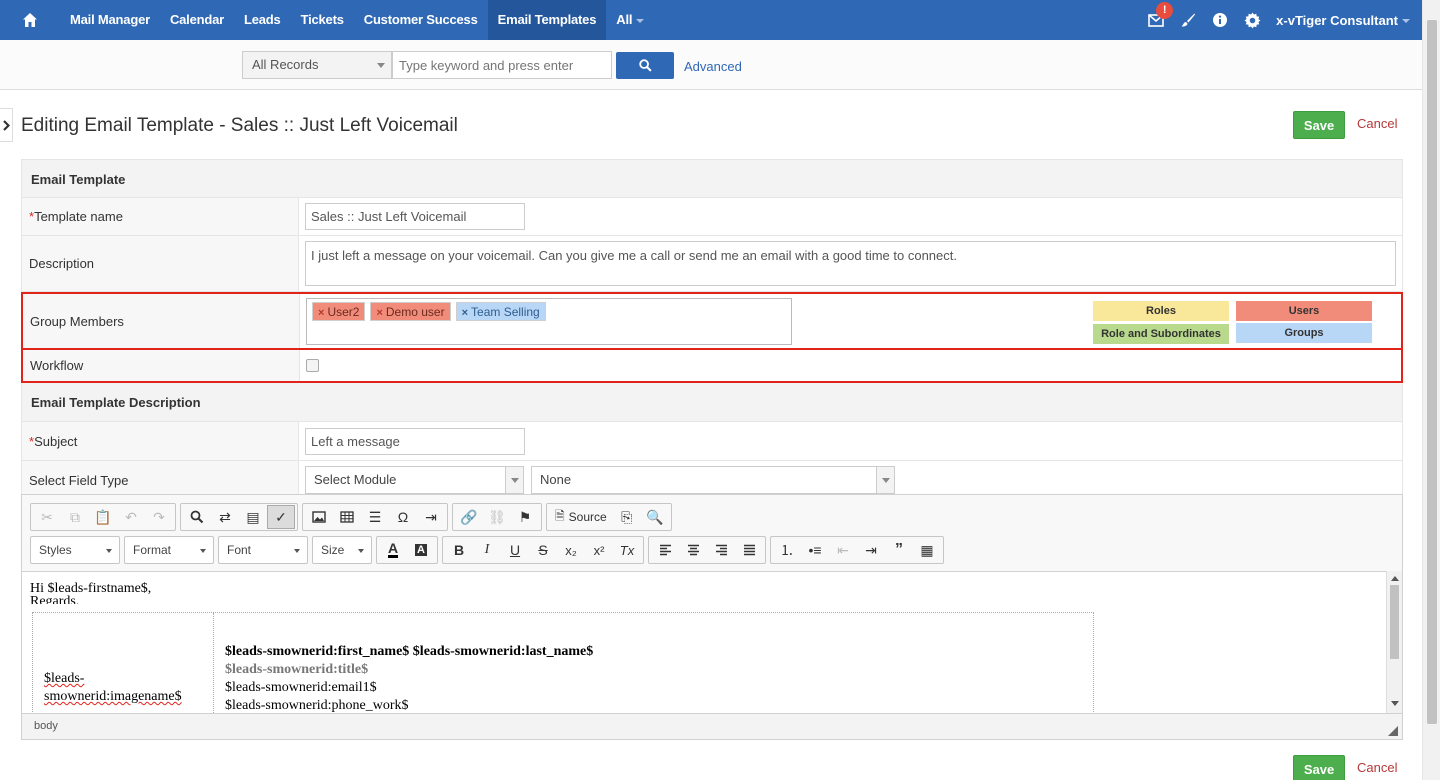 Image resolution: width=1440 pixels, height=780 pixels. What do you see at coordinates (1377, 767) in the screenshot?
I see `cancel-link-bottom: Cancel` at bounding box center [1377, 767].